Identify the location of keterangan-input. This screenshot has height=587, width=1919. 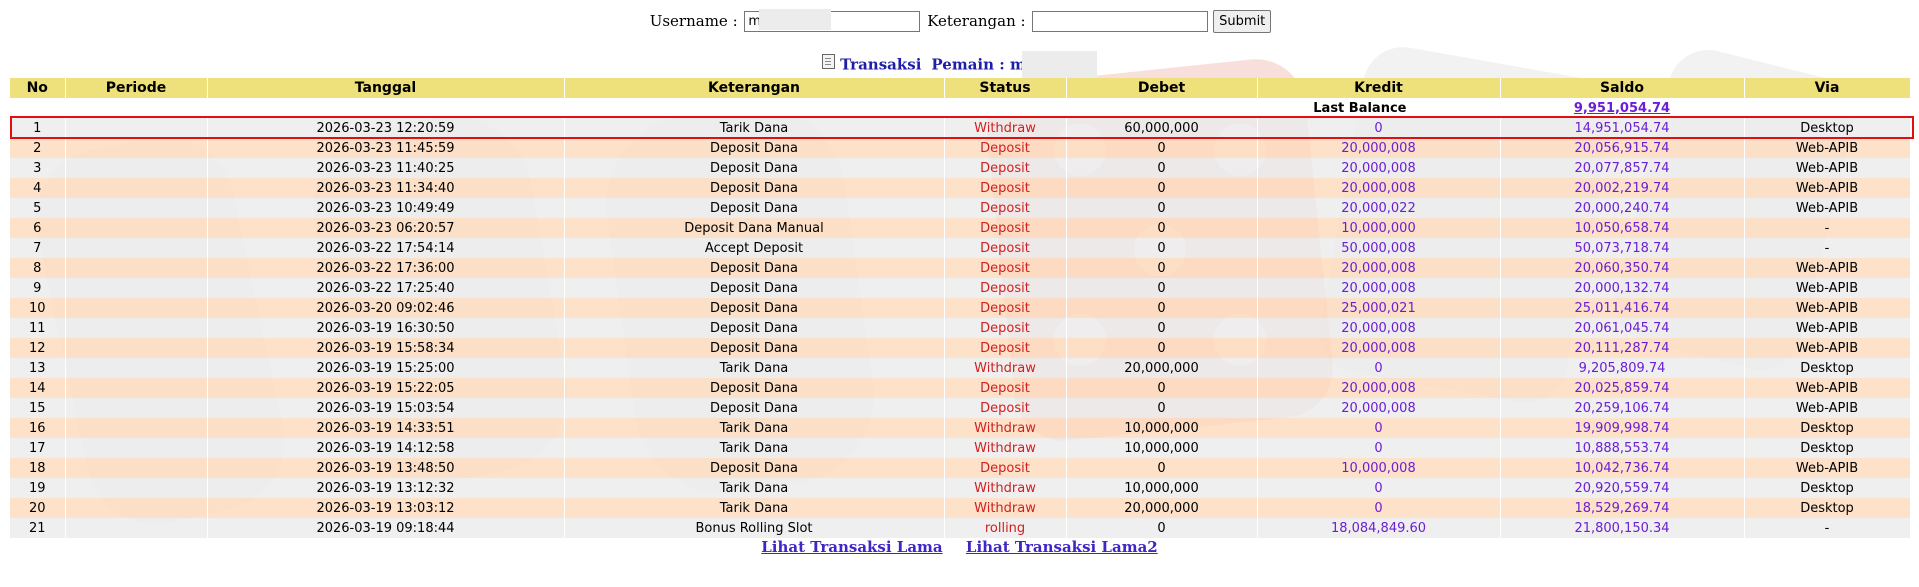
(1120, 21).